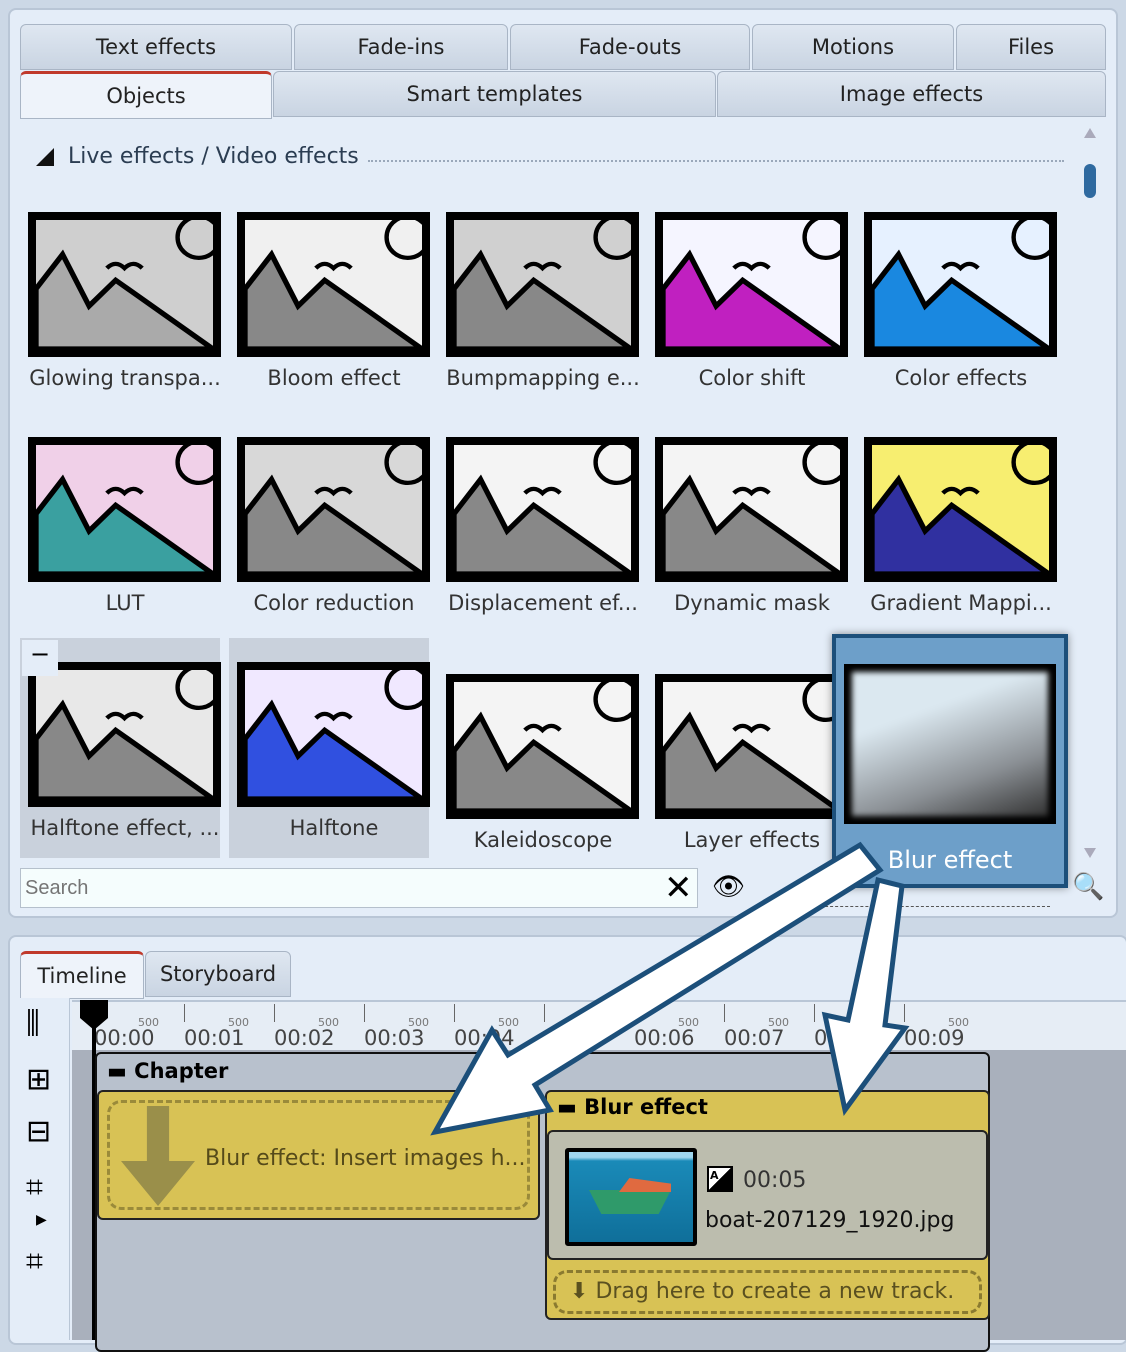 Image resolution: width=1126 pixels, height=1352 pixels. I want to click on arrow-down, so click(865, 996).